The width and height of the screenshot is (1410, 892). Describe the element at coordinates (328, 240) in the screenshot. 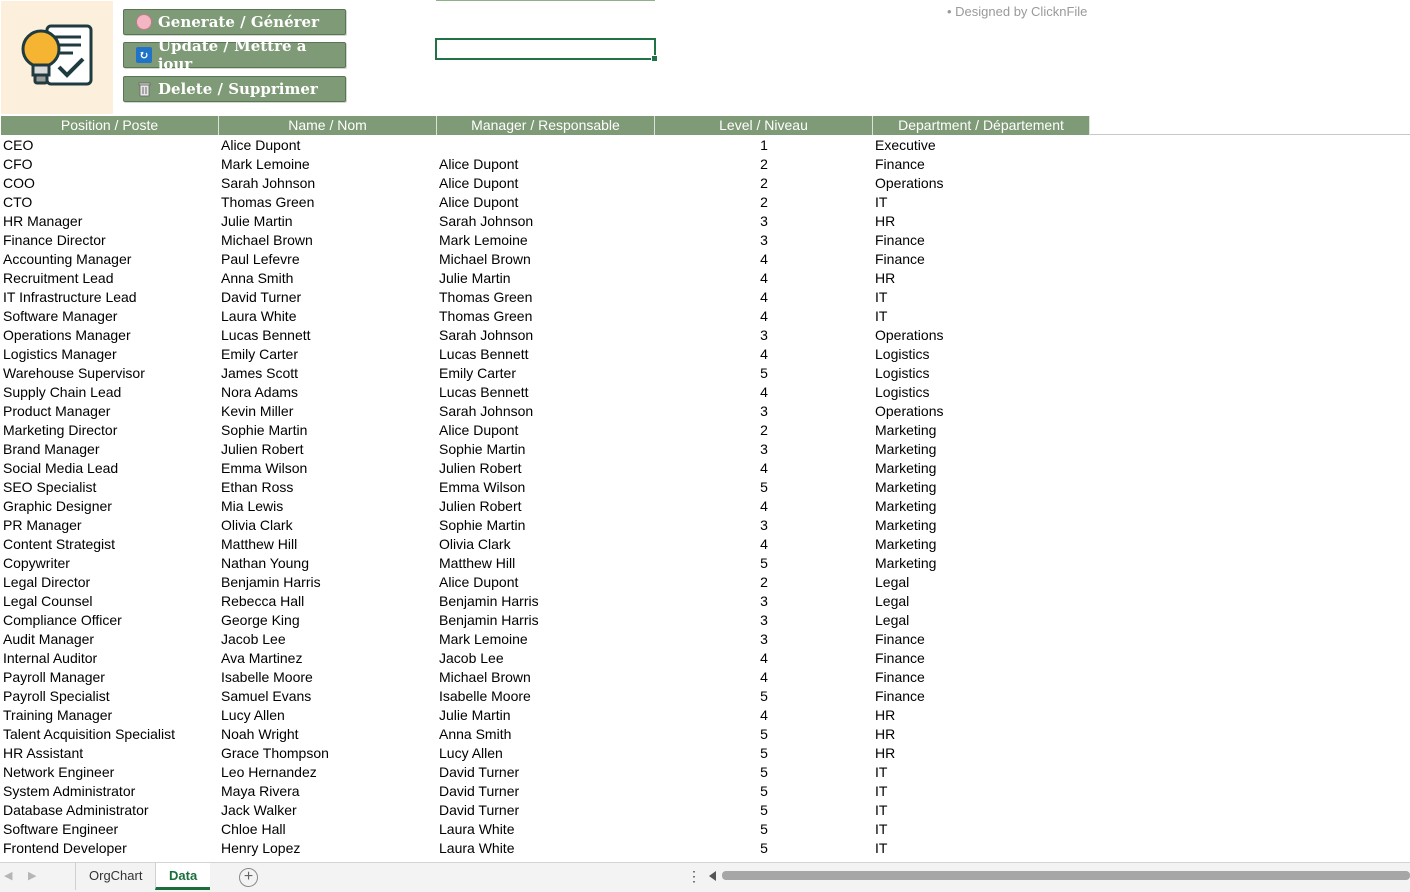

I see `cell-name: Michael Brown` at that location.